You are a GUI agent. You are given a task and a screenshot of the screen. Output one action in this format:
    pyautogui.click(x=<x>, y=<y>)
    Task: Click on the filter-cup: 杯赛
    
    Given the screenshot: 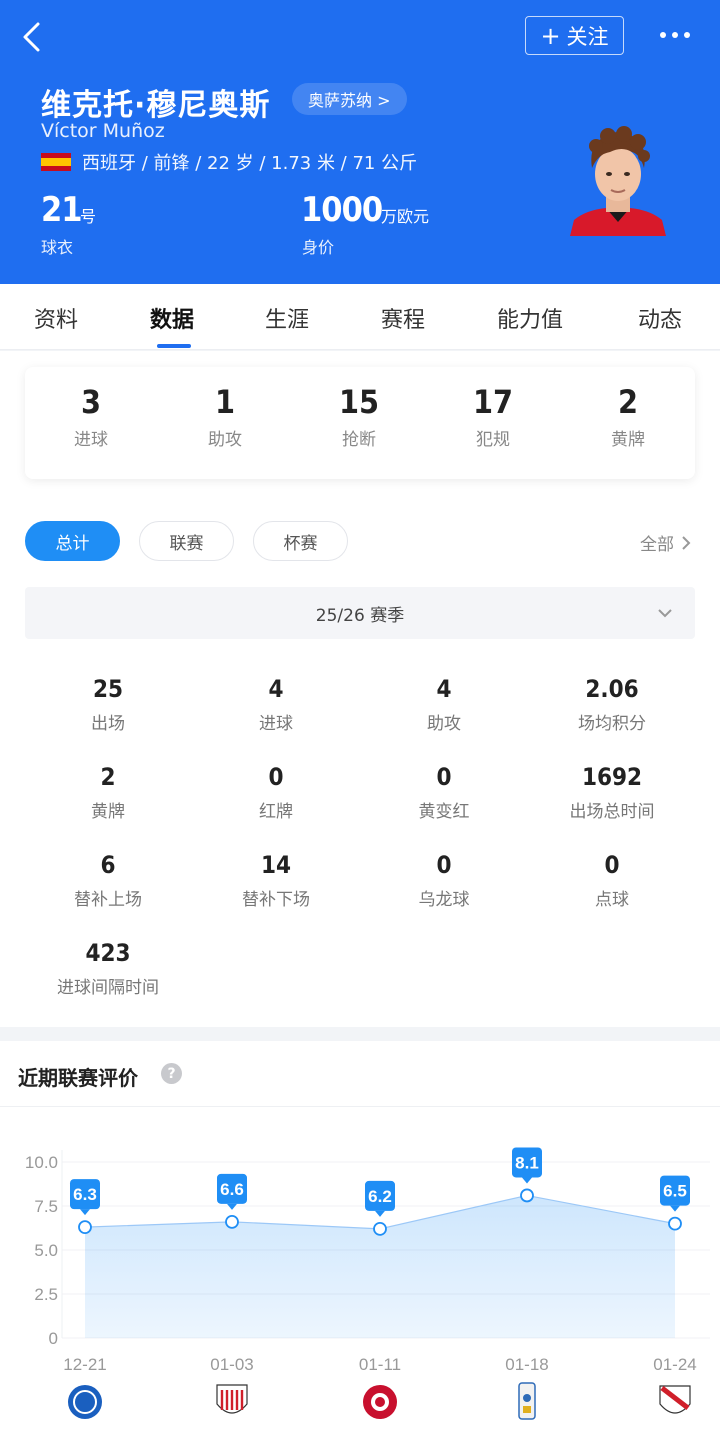 What is the action you would take?
    pyautogui.click(x=300, y=541)
    